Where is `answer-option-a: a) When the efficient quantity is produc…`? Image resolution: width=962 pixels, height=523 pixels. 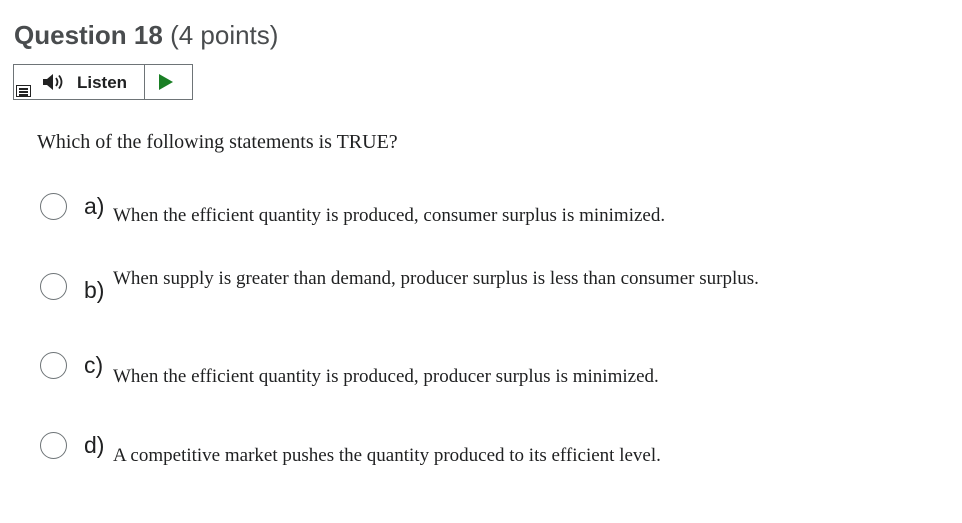 answer-option-a: a) When the efficient quantity is produc… is located at coordinates (490, 210).